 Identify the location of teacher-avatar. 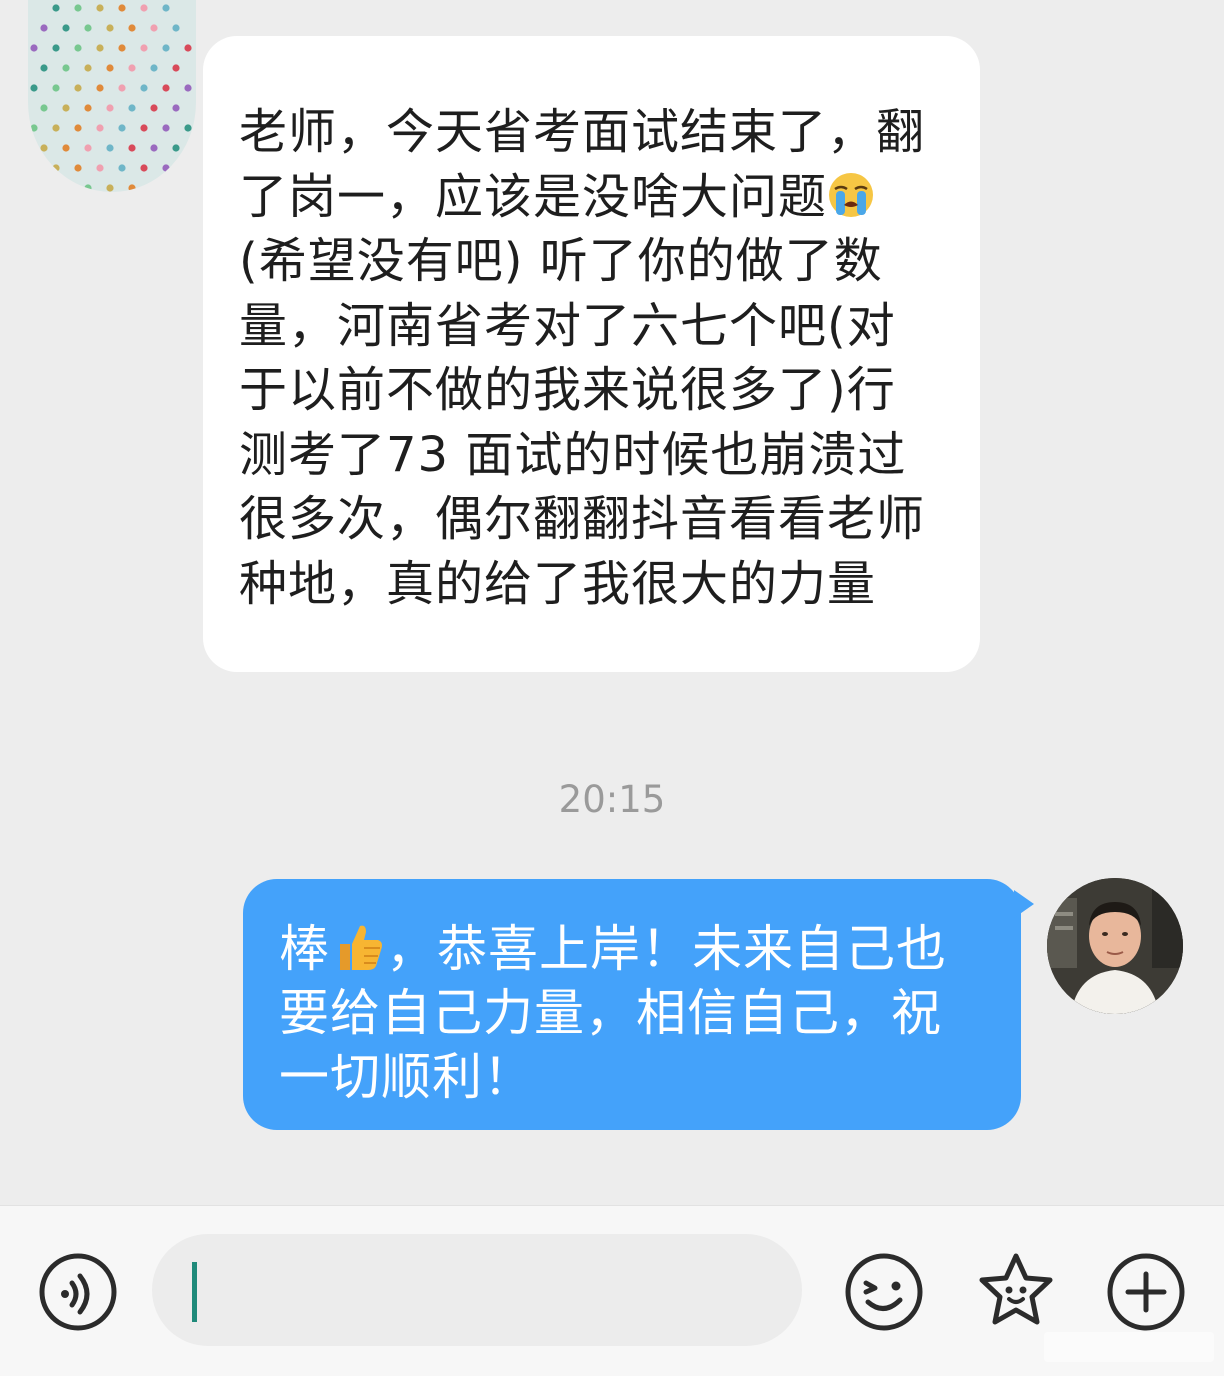
(1115, 946).